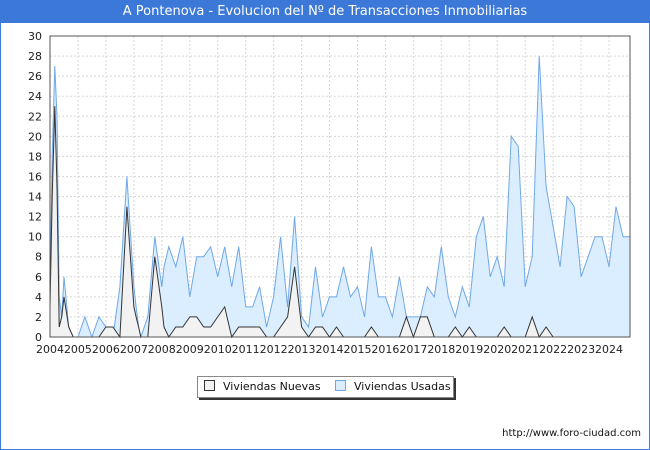 The width and height of the screenshot is (650, 450). What do you see at coordinates (581, 349) in the screenshot?
I see `x-tick-label: 2023` at bounding box center [581, 349].